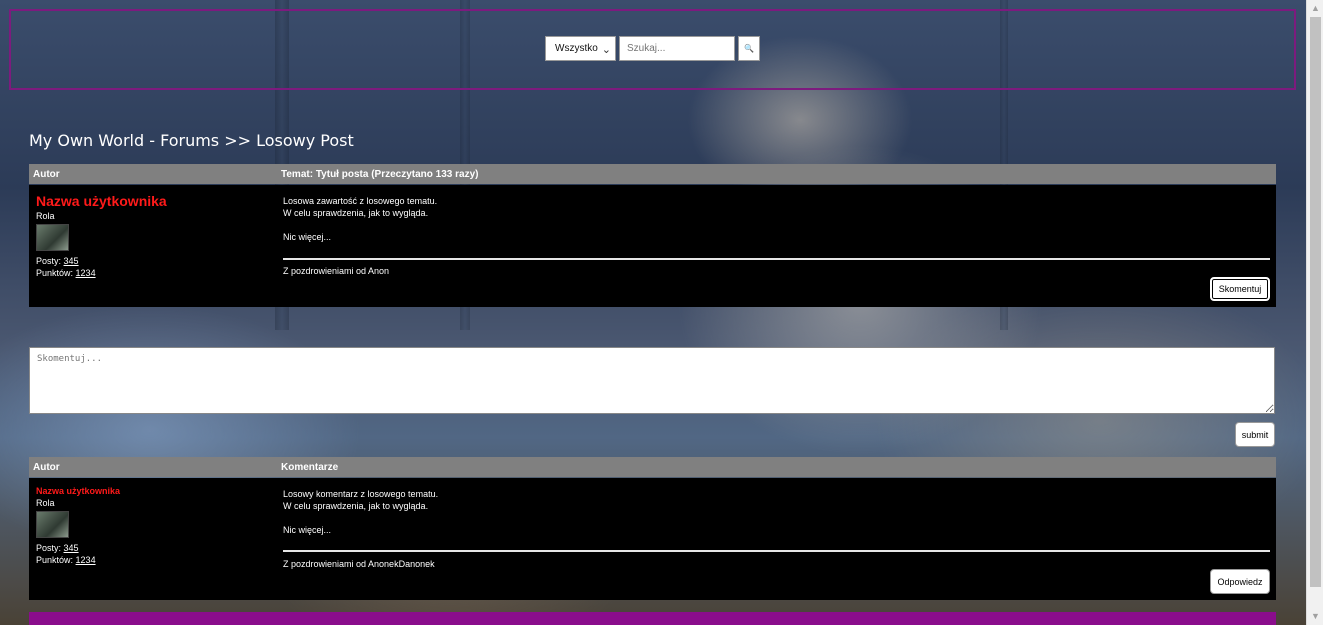 The width and height of the screenshot is (1323, 625). What do you see at coordinates (360, 201) in the screenshot?
I see `post-text-line: Losowa zawartość z losowego tematu.` at bounding box center [360, 201].